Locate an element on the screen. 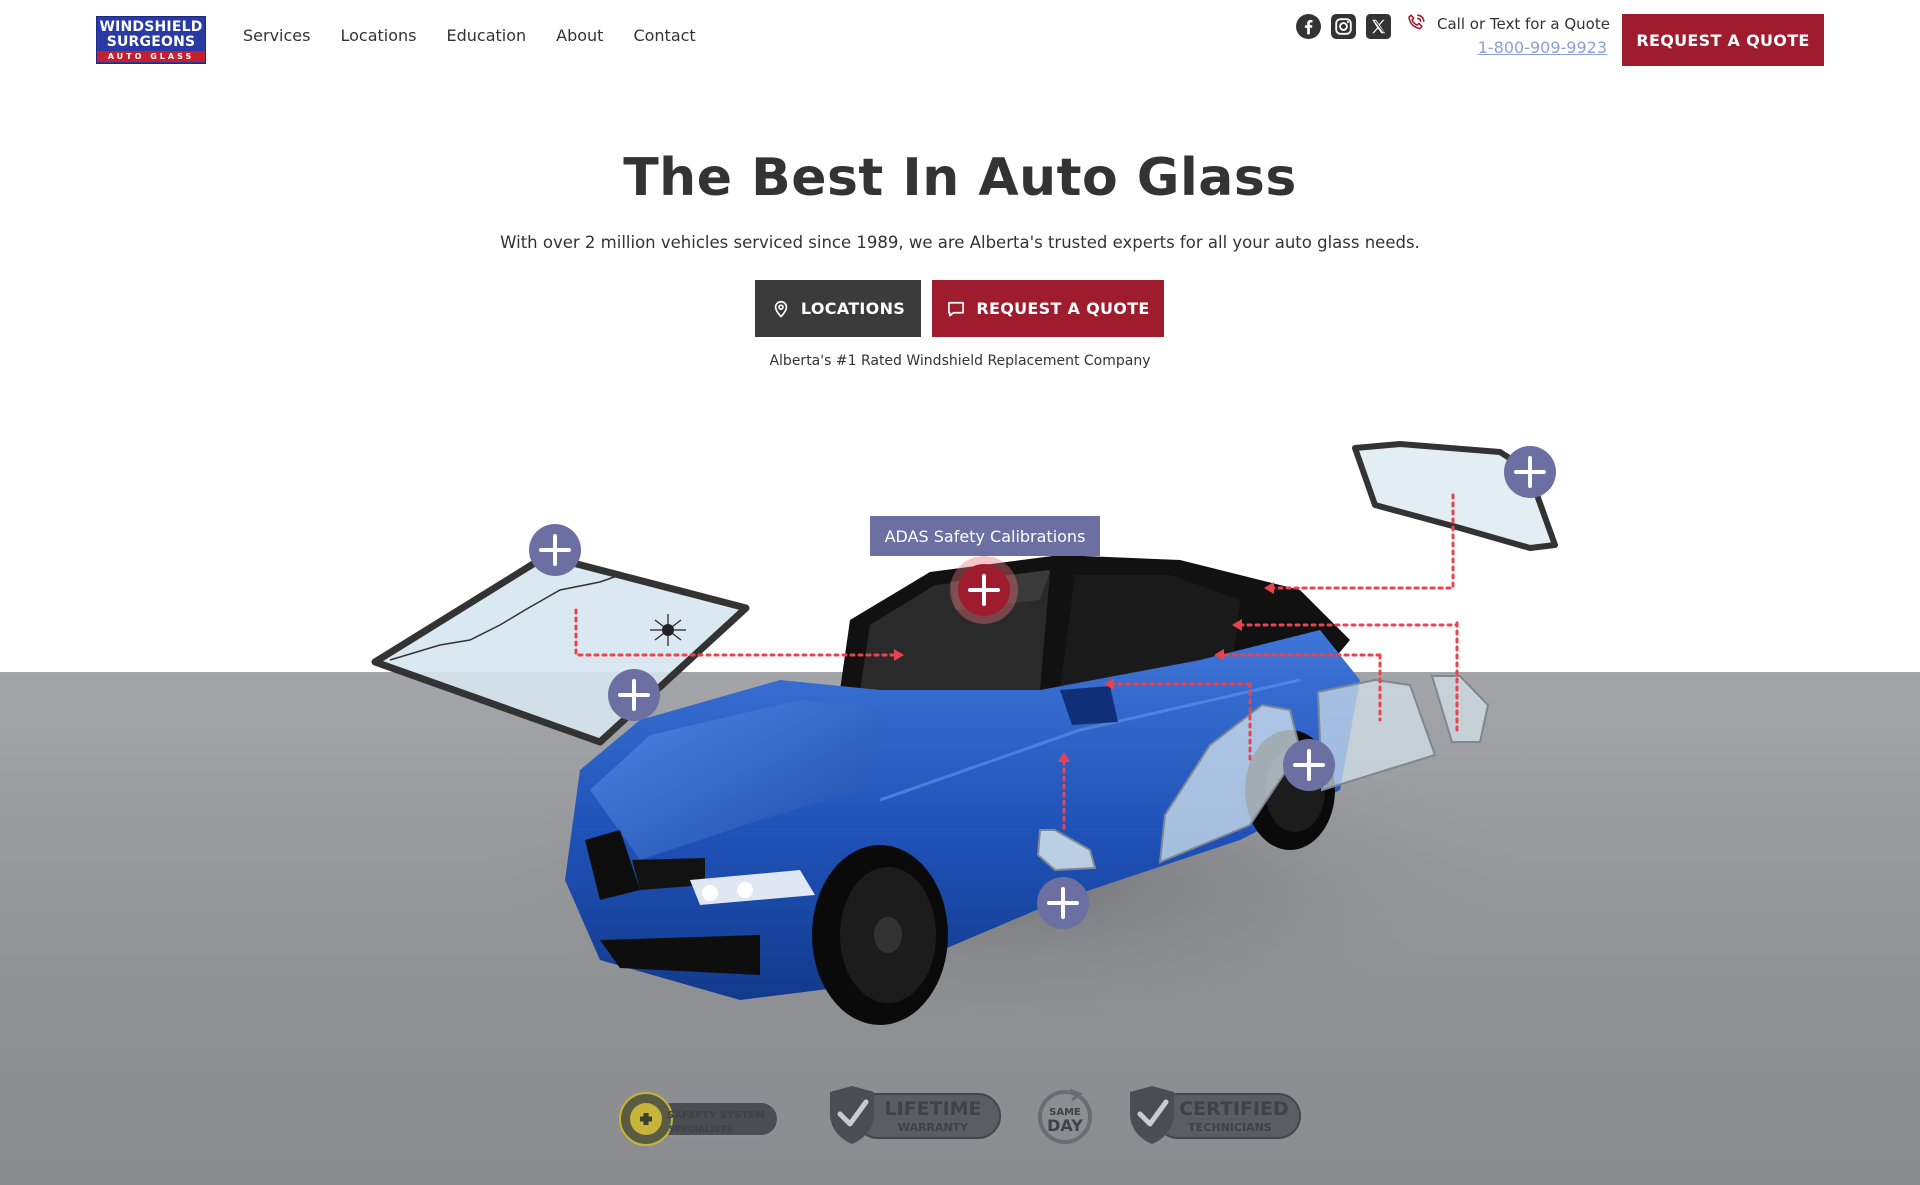 This screenshot has height=1185, width=1920. rear-door-glass is located at coordinates (1403, 733).